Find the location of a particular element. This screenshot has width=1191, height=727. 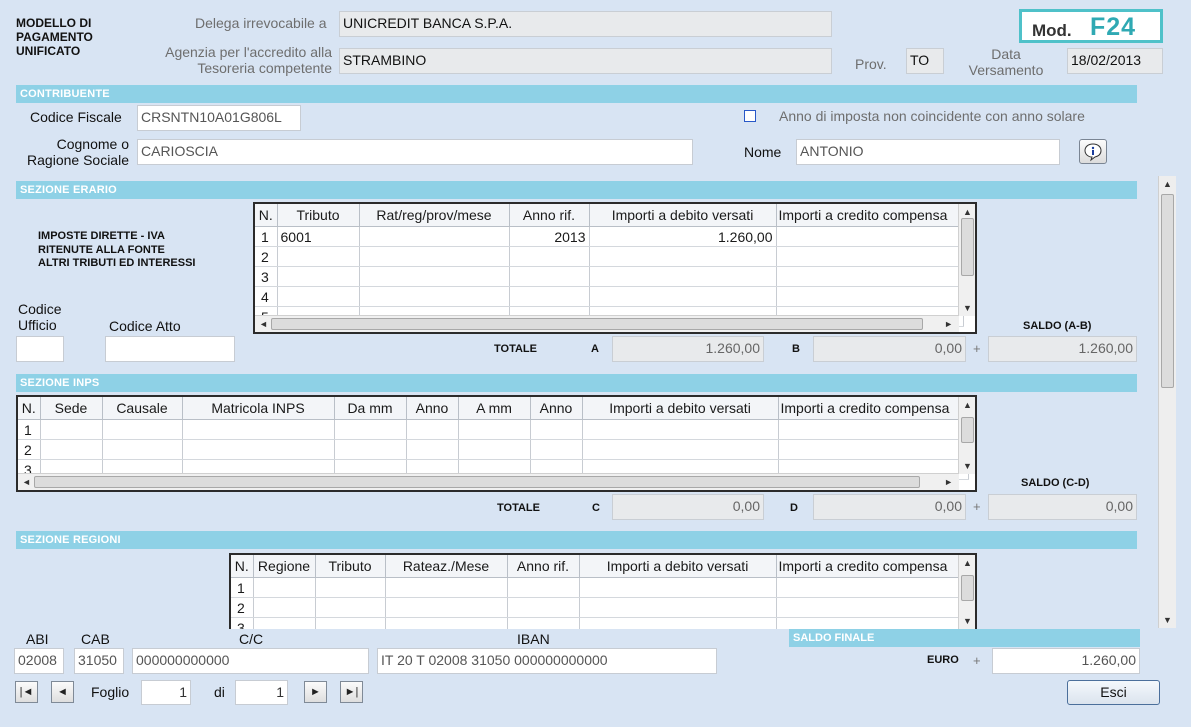

inps-col-sede: Sede is located at coordinates (71, 408).